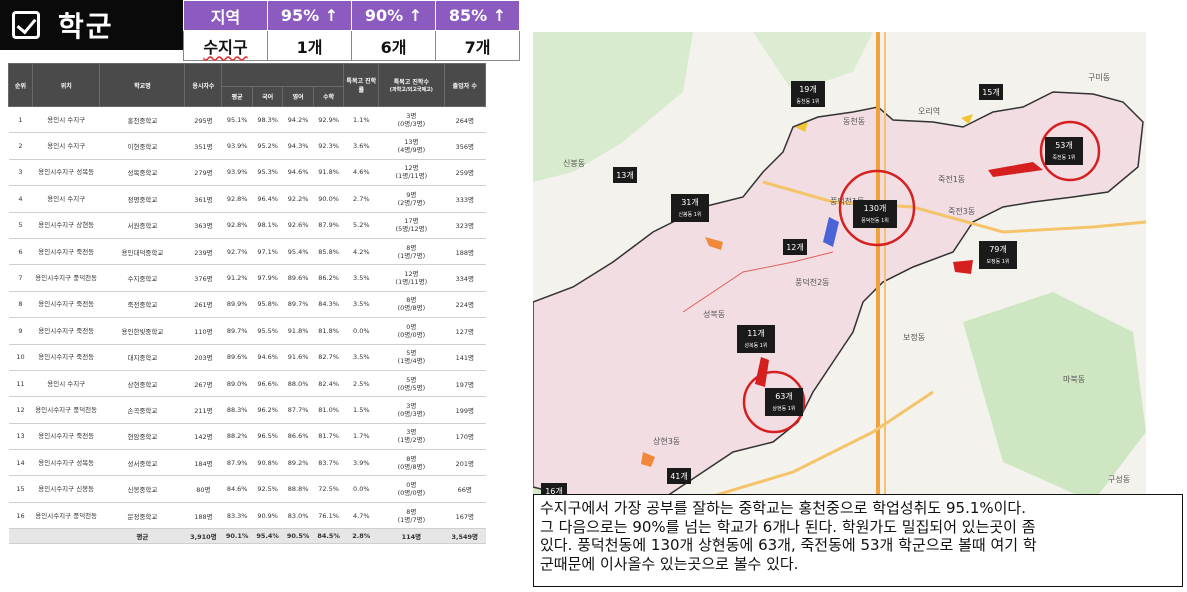  Describe the element at coordinates (411, 252) in the screenshot. I see `cell-special-count: 8명 (1명/7명)` at that location.